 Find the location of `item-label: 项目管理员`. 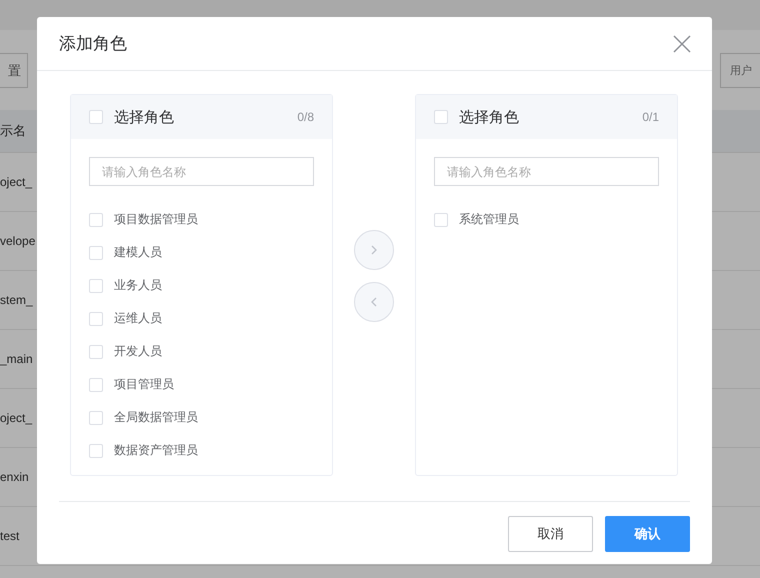

item-label: 项目管理员 is located at coordinates (144, 384).